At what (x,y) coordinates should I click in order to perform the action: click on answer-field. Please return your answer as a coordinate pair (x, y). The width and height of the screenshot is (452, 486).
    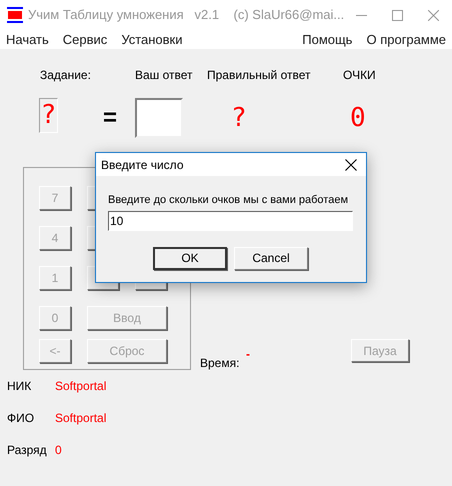
    Looking at the image, I should click on (159, 118).